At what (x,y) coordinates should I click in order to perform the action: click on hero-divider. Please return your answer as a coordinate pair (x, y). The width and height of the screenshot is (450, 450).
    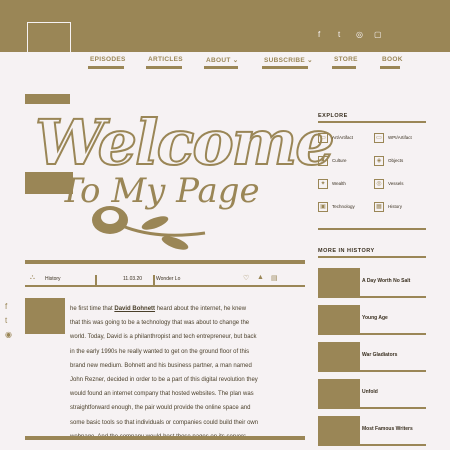
    Looking at the image, I should click on (165, 262).